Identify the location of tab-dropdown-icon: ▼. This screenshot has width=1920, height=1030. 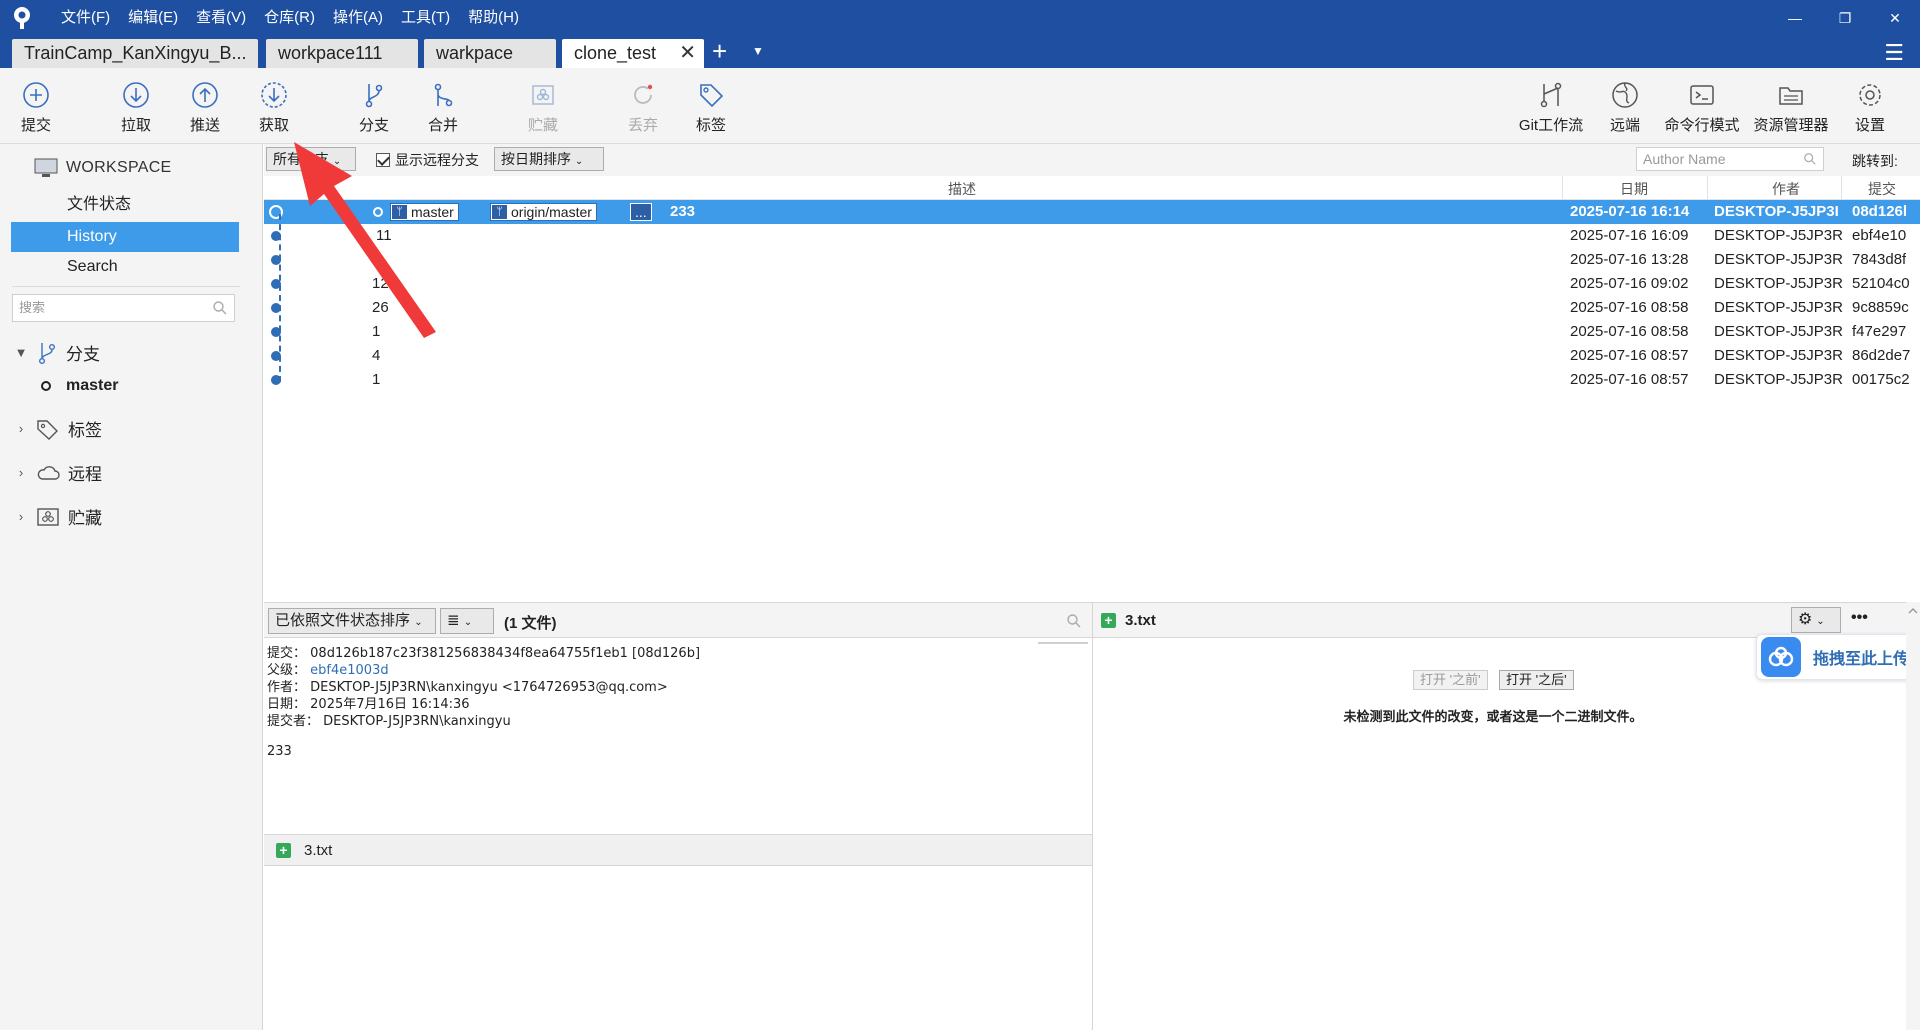
(758, 51).